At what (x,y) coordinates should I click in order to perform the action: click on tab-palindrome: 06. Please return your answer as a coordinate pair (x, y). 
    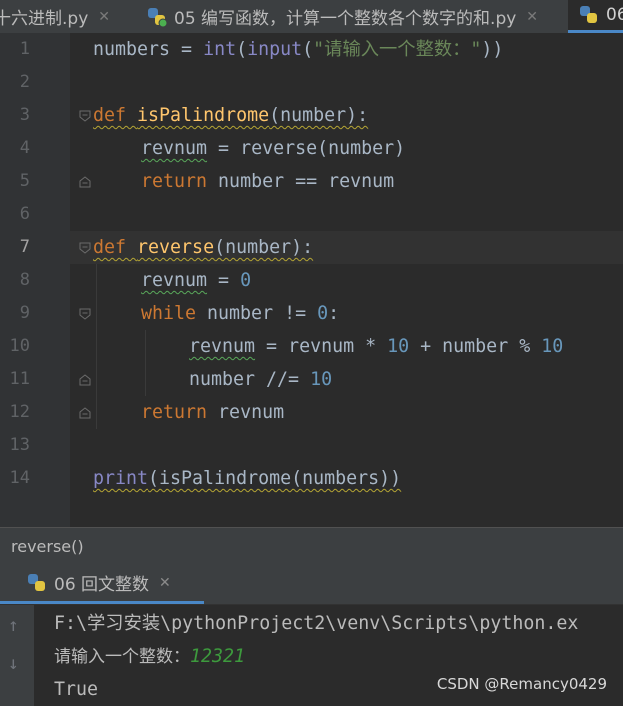
    Looking at the image, I should click on (595, 16).